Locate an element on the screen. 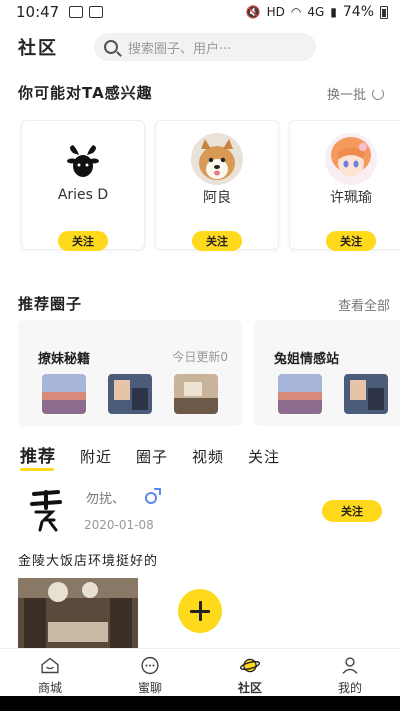 The width and height of the screenshot is (400, 711). tab-circles: 圈子 is located at coordinates (152, 456).